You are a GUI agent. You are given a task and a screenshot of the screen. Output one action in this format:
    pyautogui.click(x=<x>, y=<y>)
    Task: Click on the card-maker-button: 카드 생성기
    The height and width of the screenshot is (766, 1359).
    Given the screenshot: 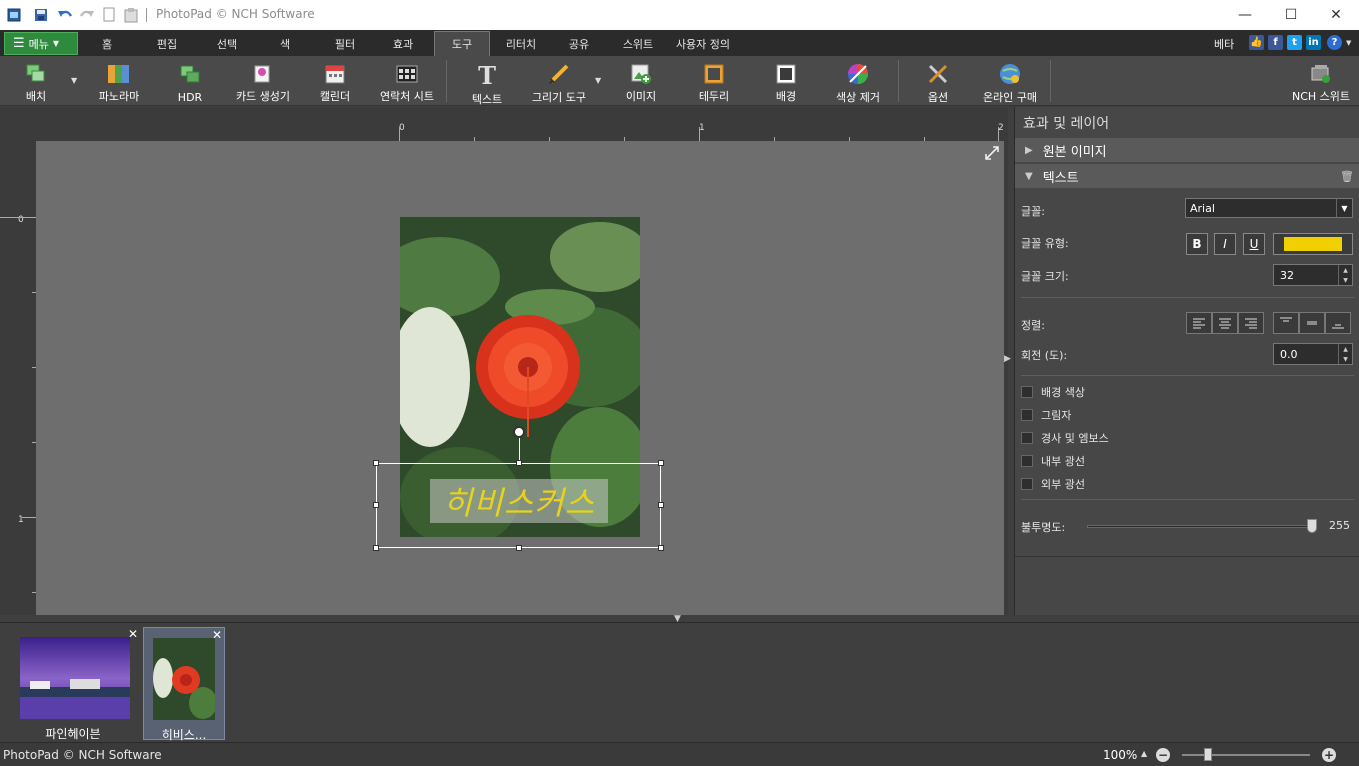 What is the action you would take?
    pyautogui.click(x=263, y=81)
    